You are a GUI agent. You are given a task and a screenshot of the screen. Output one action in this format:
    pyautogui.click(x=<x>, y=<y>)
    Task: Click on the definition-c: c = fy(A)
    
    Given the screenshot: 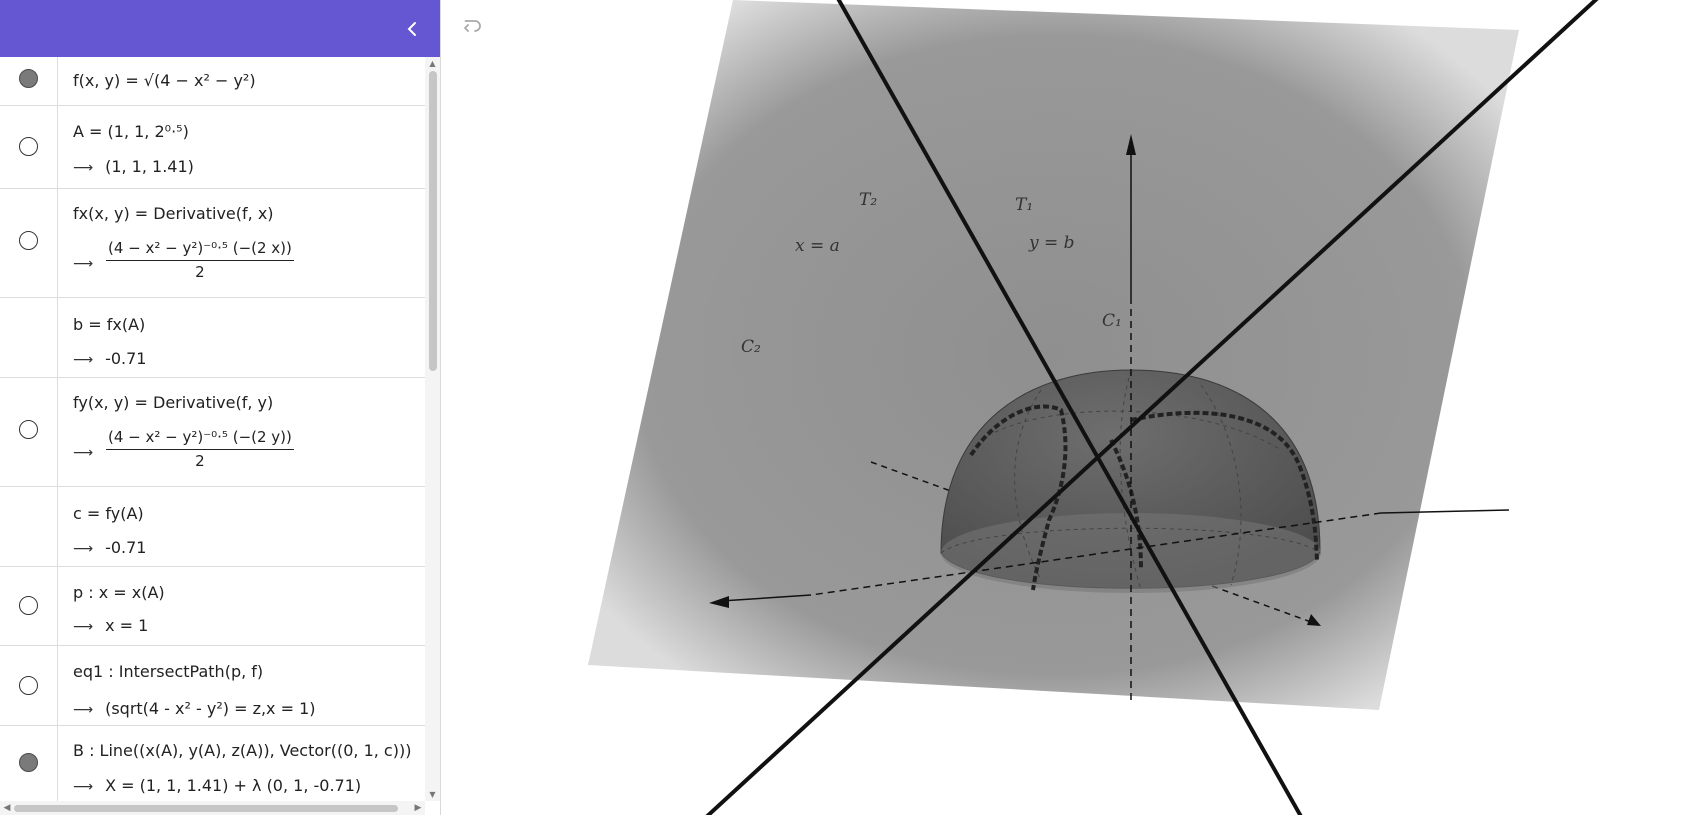 What is the action you would take?
    pyautogui.click(x=108, y=513)
    